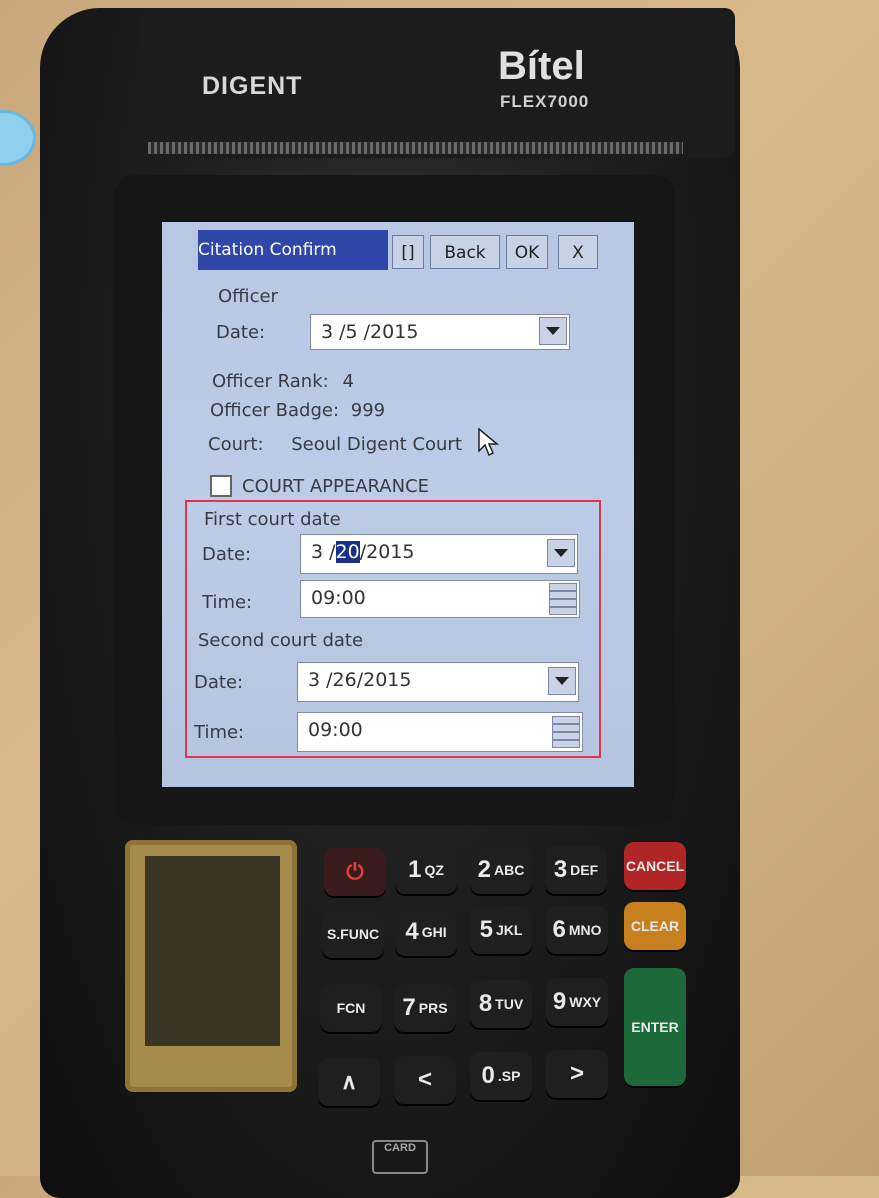 The height and width of the screenshot is (1198, 879). What do you see at coordinates (425, 1080) in the screenshot?
I see `left-arrow-button: <` at bounding box center [425, 1080].